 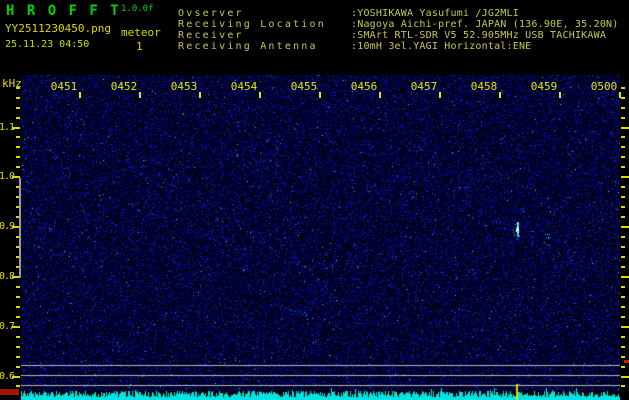 What do you see at coordinates (544, 86) in the screenshot?
I see `time-tick-label: 0459` at bounding box center [544, 86].